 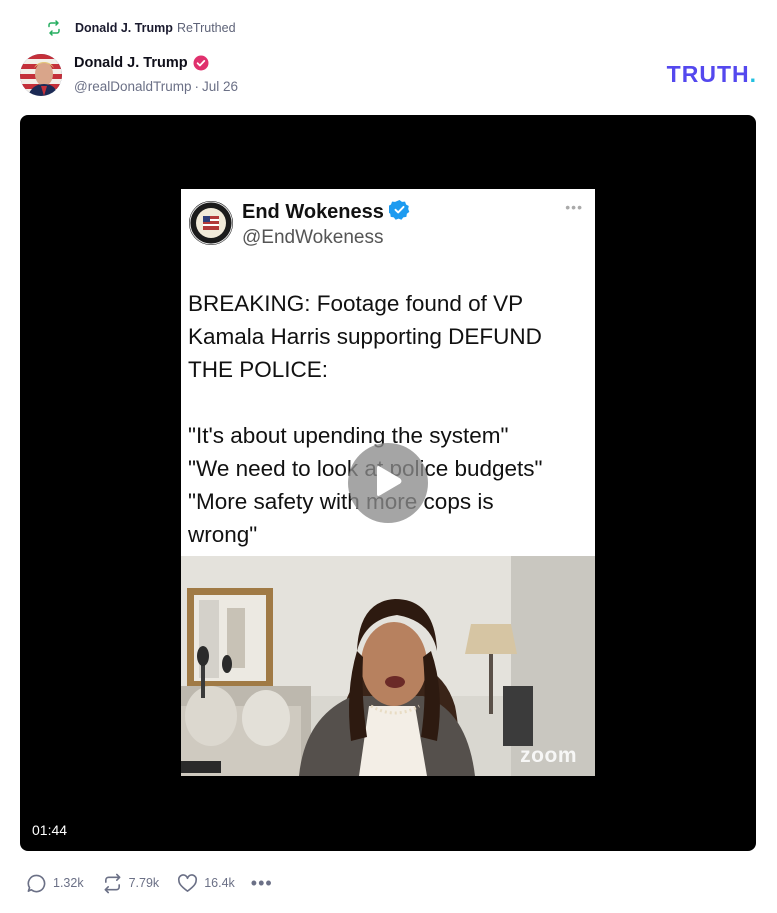 I want to click on zoom-watermark: zoom, so click(x=548, y=755).